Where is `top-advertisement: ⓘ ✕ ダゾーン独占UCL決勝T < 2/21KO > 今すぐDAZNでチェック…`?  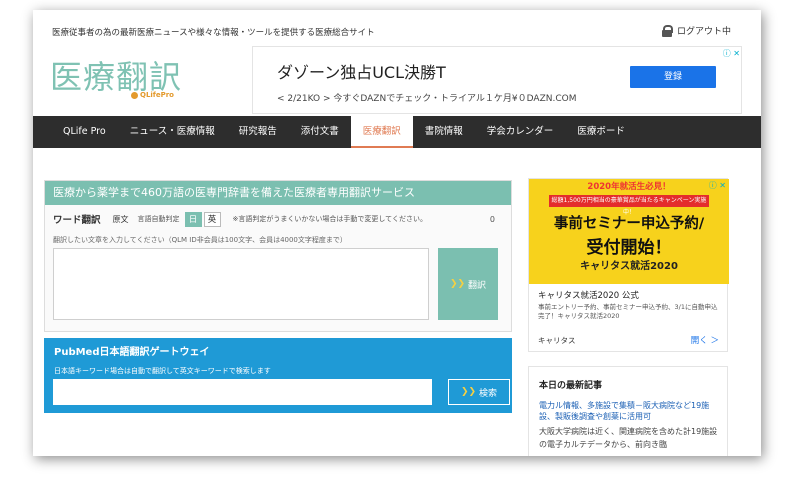
top-advertisement: ⓘ ✕ ダゾーン独占UCL決勝T < 2/21KO > 今すぐDAZNでチェック… is located at coordinates (497, 80).